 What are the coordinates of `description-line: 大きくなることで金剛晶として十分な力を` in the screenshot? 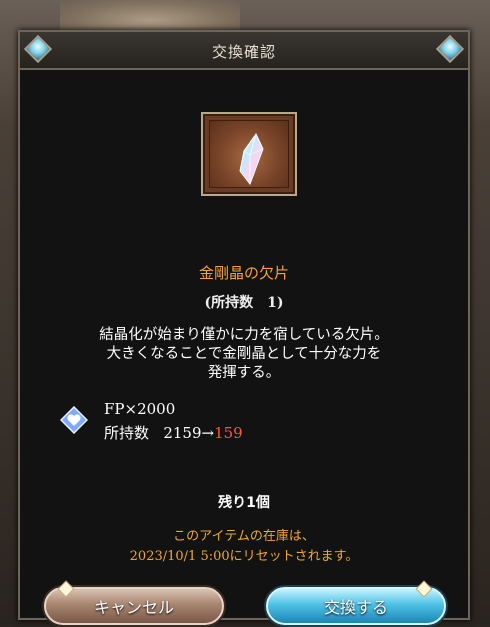 It's located at (244, 354).